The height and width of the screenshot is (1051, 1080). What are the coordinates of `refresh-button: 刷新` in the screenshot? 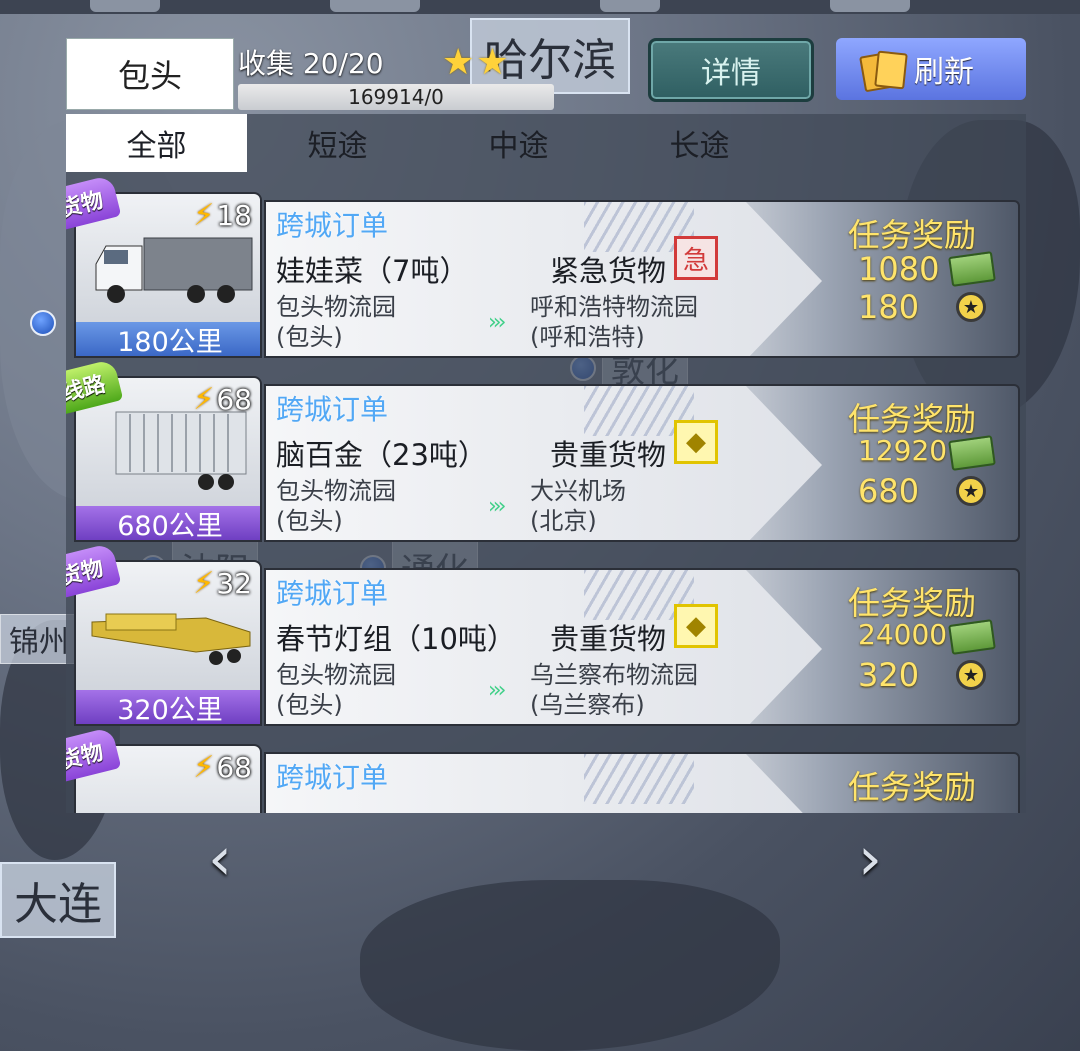 It's located at (931, 69).